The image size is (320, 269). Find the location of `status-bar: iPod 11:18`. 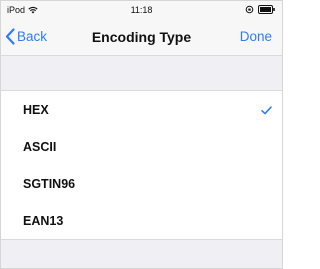

status-bar: iPod 11:18 is located at coordinates (141, 10).